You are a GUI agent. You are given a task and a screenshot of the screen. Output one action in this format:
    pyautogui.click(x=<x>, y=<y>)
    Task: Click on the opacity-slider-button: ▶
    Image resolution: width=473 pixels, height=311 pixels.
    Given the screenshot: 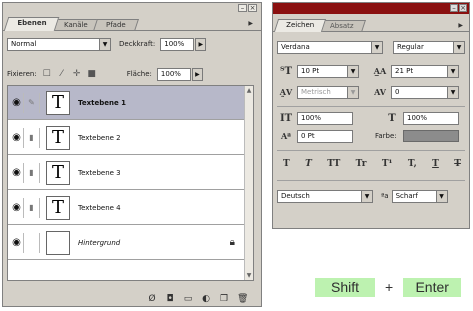 What is the action you would take?
    pyautogui.click(x=201, y=44)
    